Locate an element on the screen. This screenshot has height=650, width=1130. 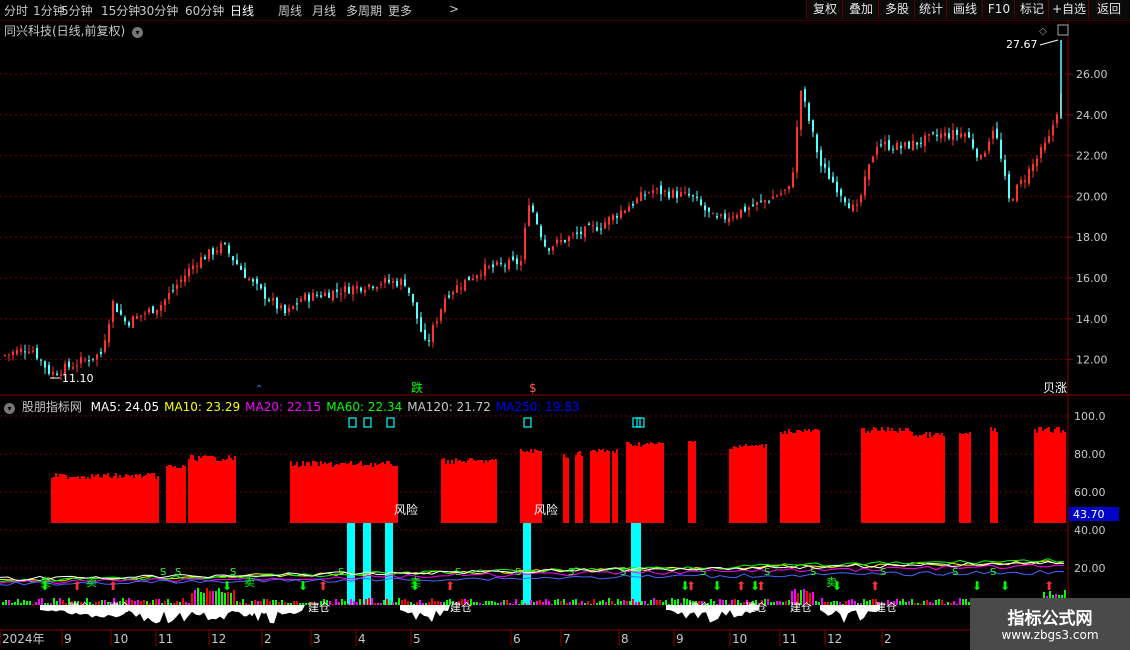
period-tab-1: 1分钟 is located at coordinates (49, 10).